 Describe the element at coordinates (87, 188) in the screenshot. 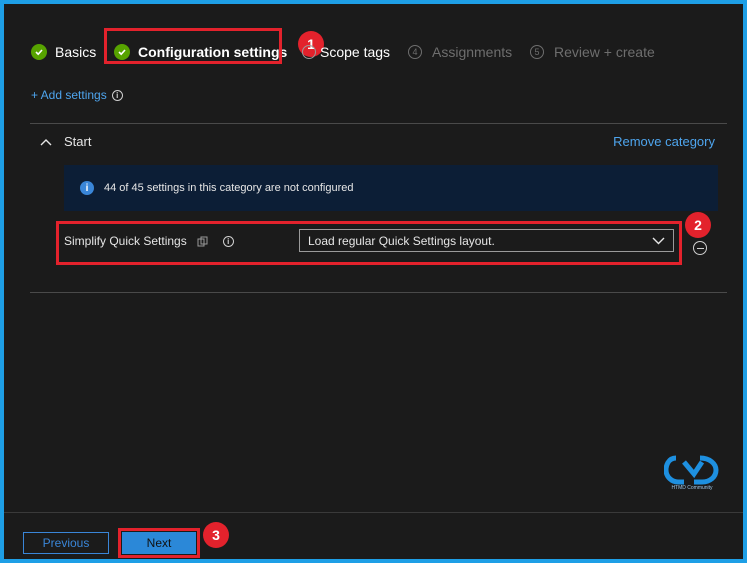

I see `info-filled-icon: i` at that location.